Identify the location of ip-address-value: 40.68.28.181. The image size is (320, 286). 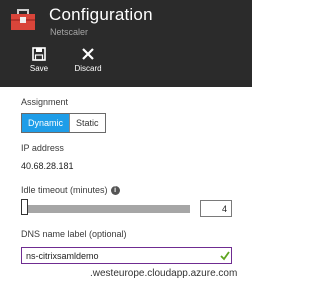
(47, 166).